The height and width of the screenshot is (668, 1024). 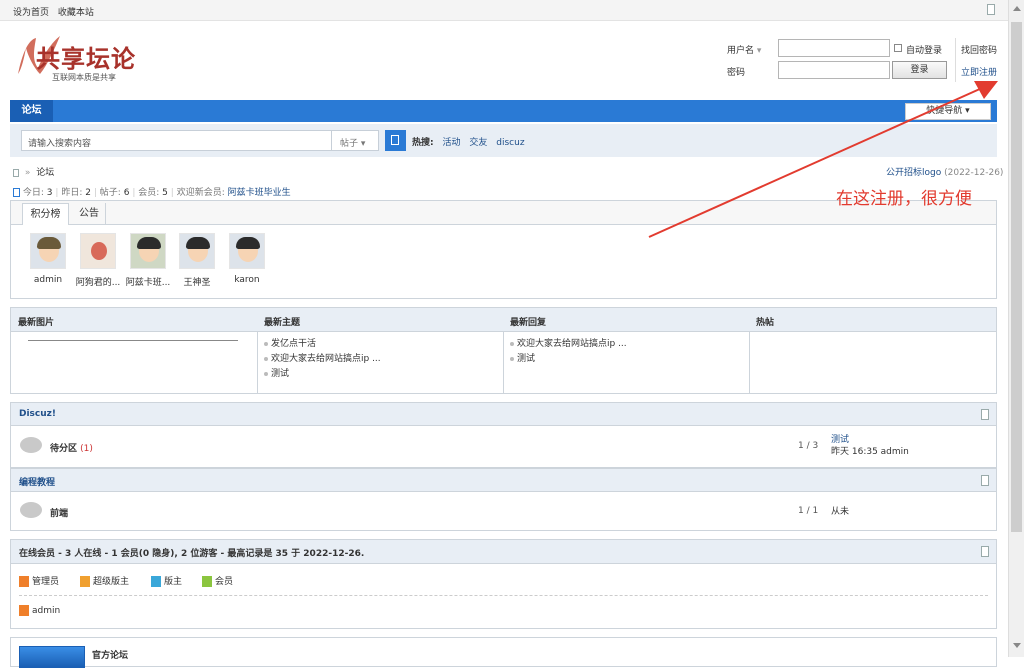 What do you see at coordinates (71, 449) in the screenshot?
I see `forum-name: 待分区 (1)` at bounding box center [71, 449].